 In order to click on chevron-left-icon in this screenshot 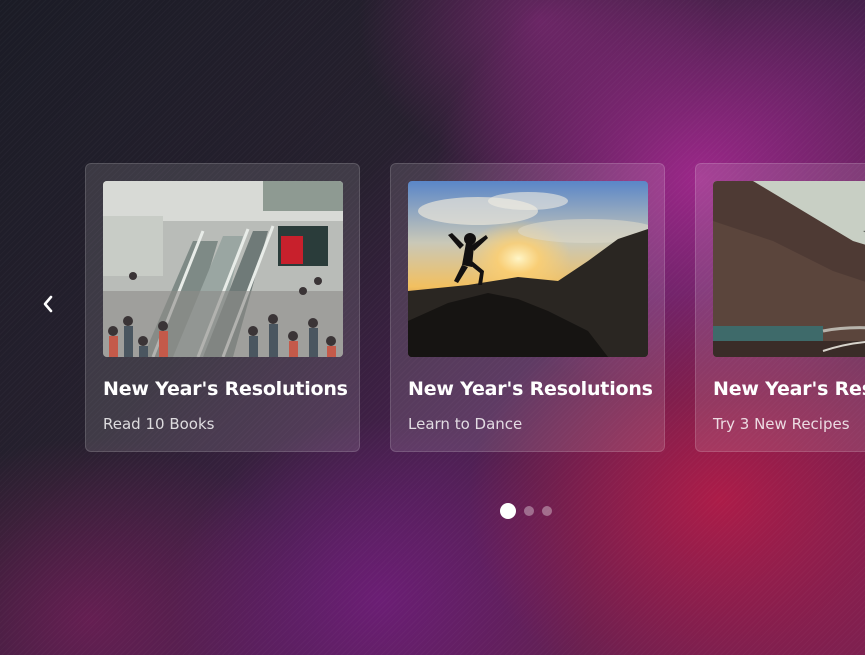, I will do `click(48, 304)`.